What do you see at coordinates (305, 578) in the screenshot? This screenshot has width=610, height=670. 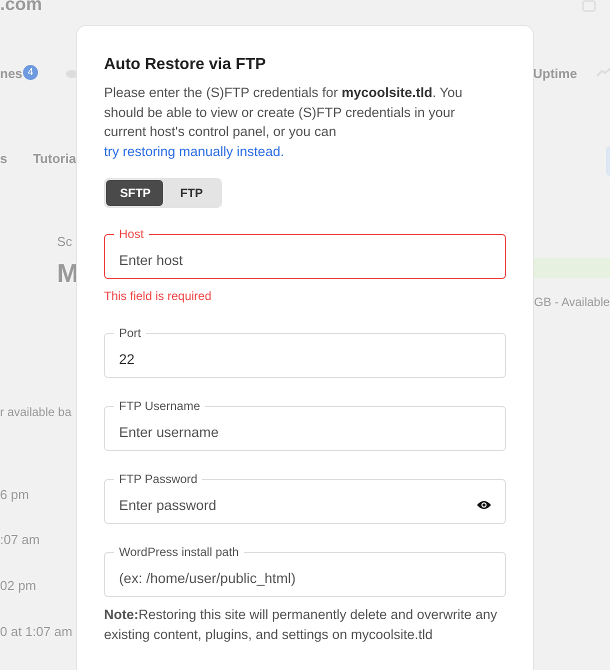 I see `text-input: (ex: /home/user/public_html)` at bounding box center [305, 578].